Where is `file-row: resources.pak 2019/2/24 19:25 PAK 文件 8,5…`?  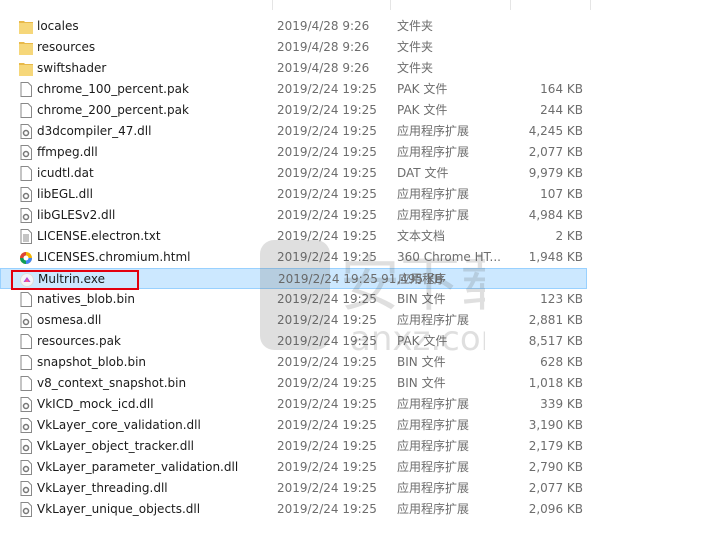 file-row: resources.pak 2019/2/24 19:25 PAK 文件 8,5… is located at coordinates (363, 341).